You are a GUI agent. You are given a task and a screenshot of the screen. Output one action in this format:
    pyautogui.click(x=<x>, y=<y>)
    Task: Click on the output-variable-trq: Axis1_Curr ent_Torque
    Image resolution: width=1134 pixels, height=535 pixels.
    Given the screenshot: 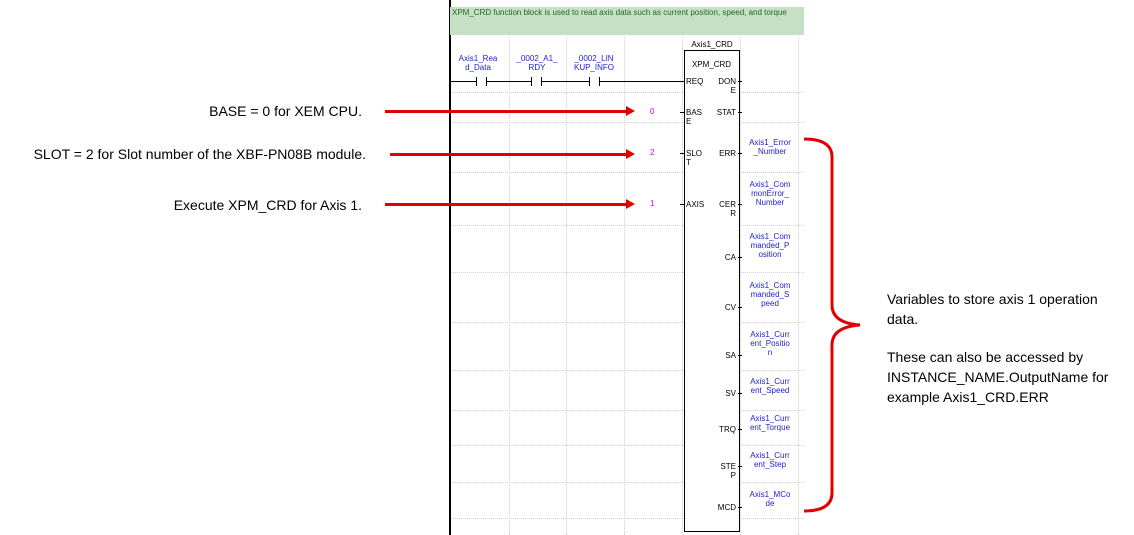 What is the action you would take?
    pyautogui.click(x=770, y=423)
    